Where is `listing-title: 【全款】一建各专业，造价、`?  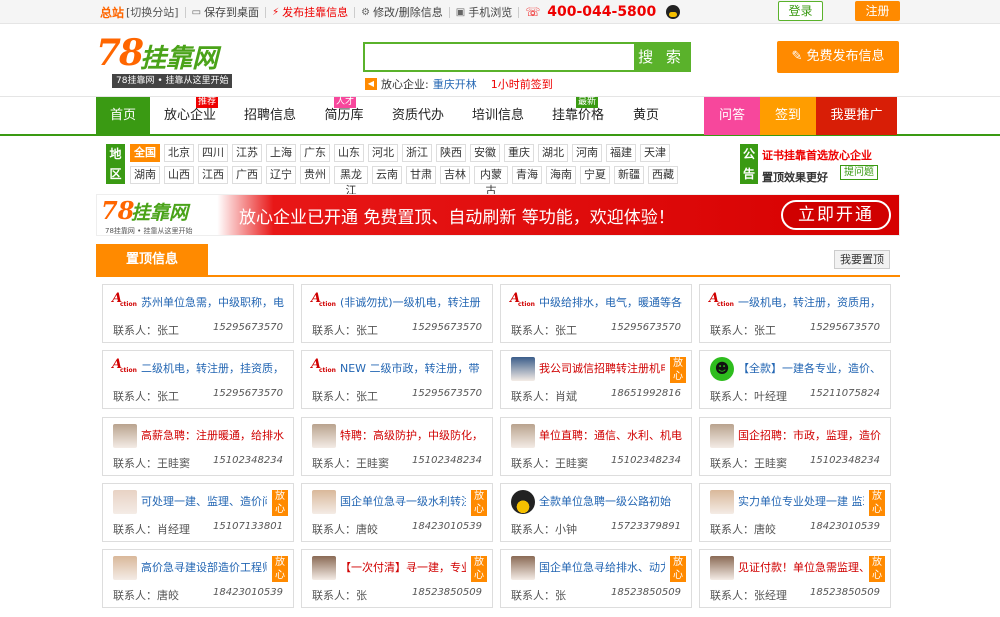 listing-title: 【全款】一建各专业，造价、 is located at coordinates (813, 368).